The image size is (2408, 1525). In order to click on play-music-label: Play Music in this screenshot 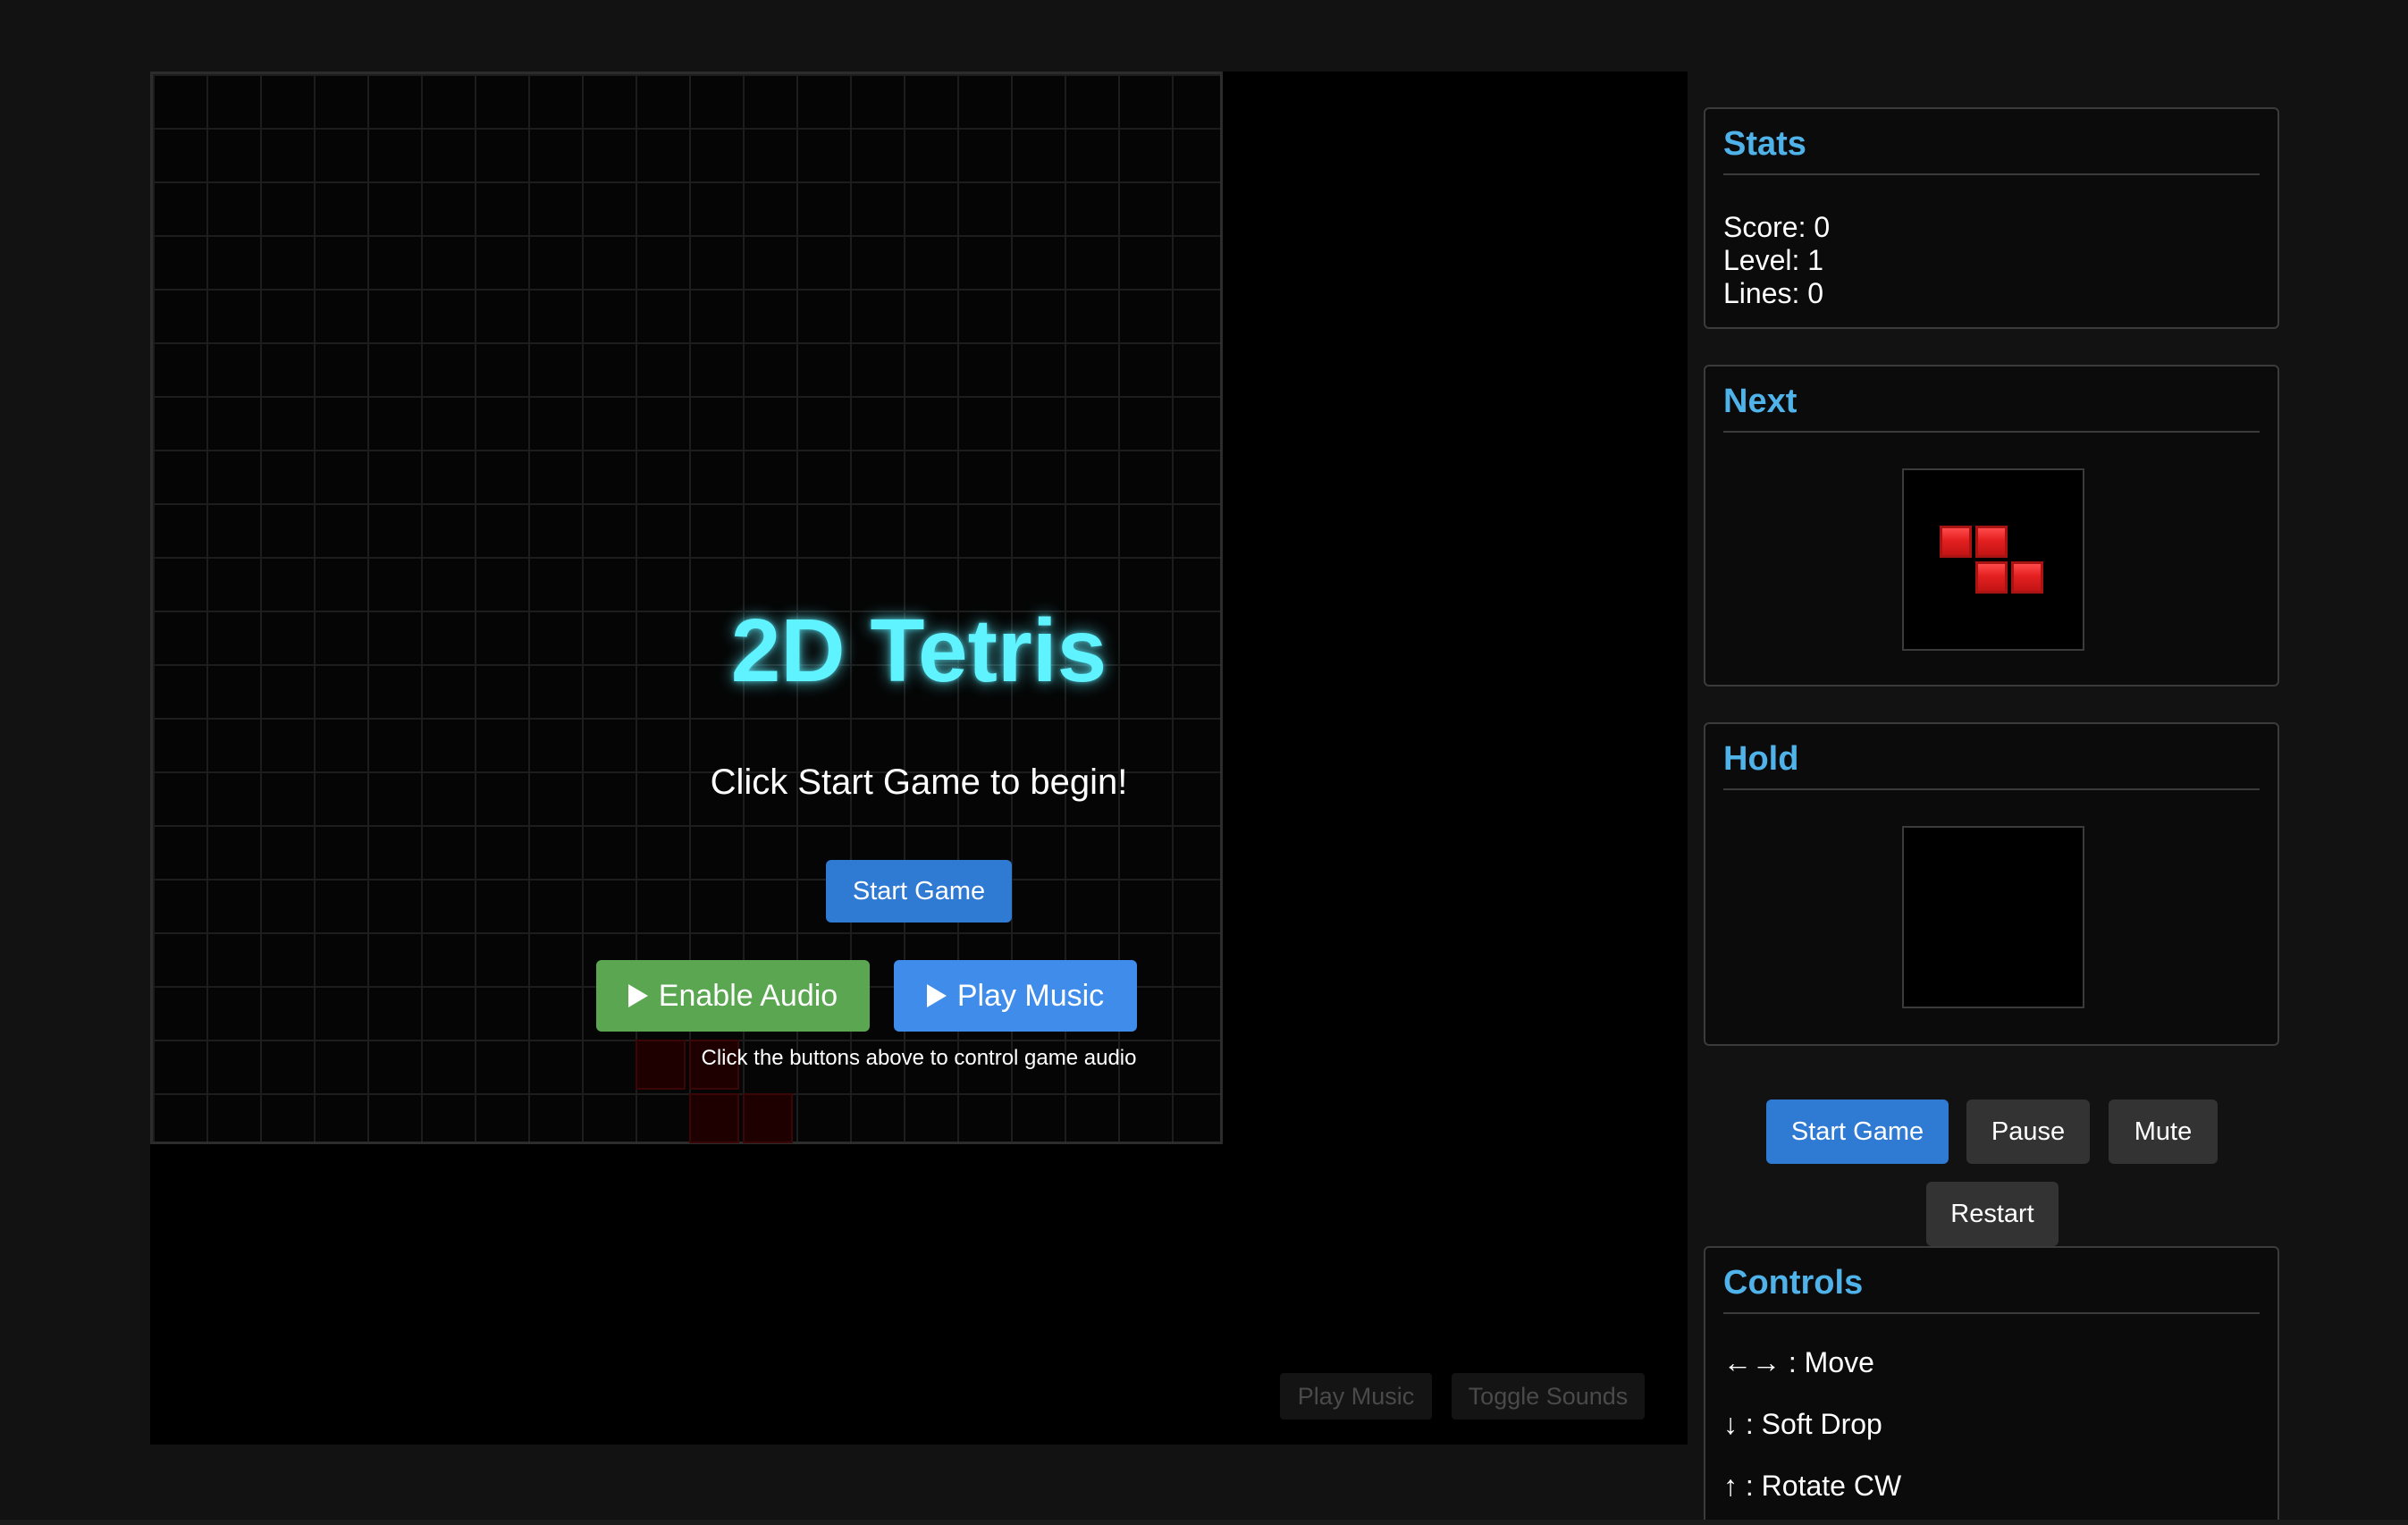, I will do `click(1031, 996)`.